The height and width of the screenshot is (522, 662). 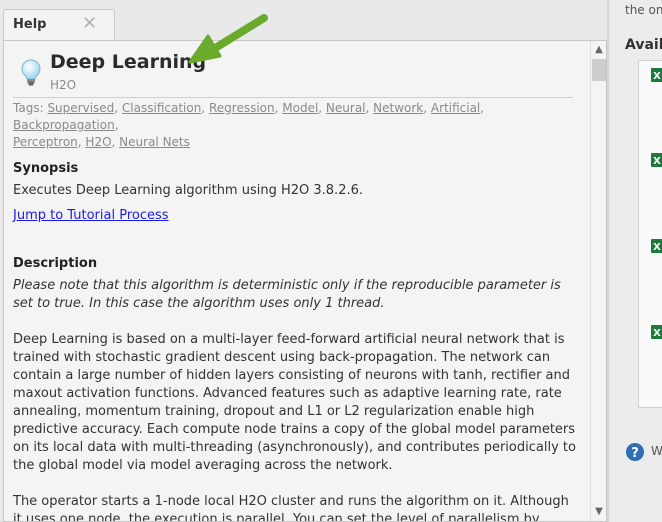 What do you see at coordinates (598, 281) in the screenshot?
I see `vertical-scrollbar: ▲ ▼` at bounding box center [598, 281].